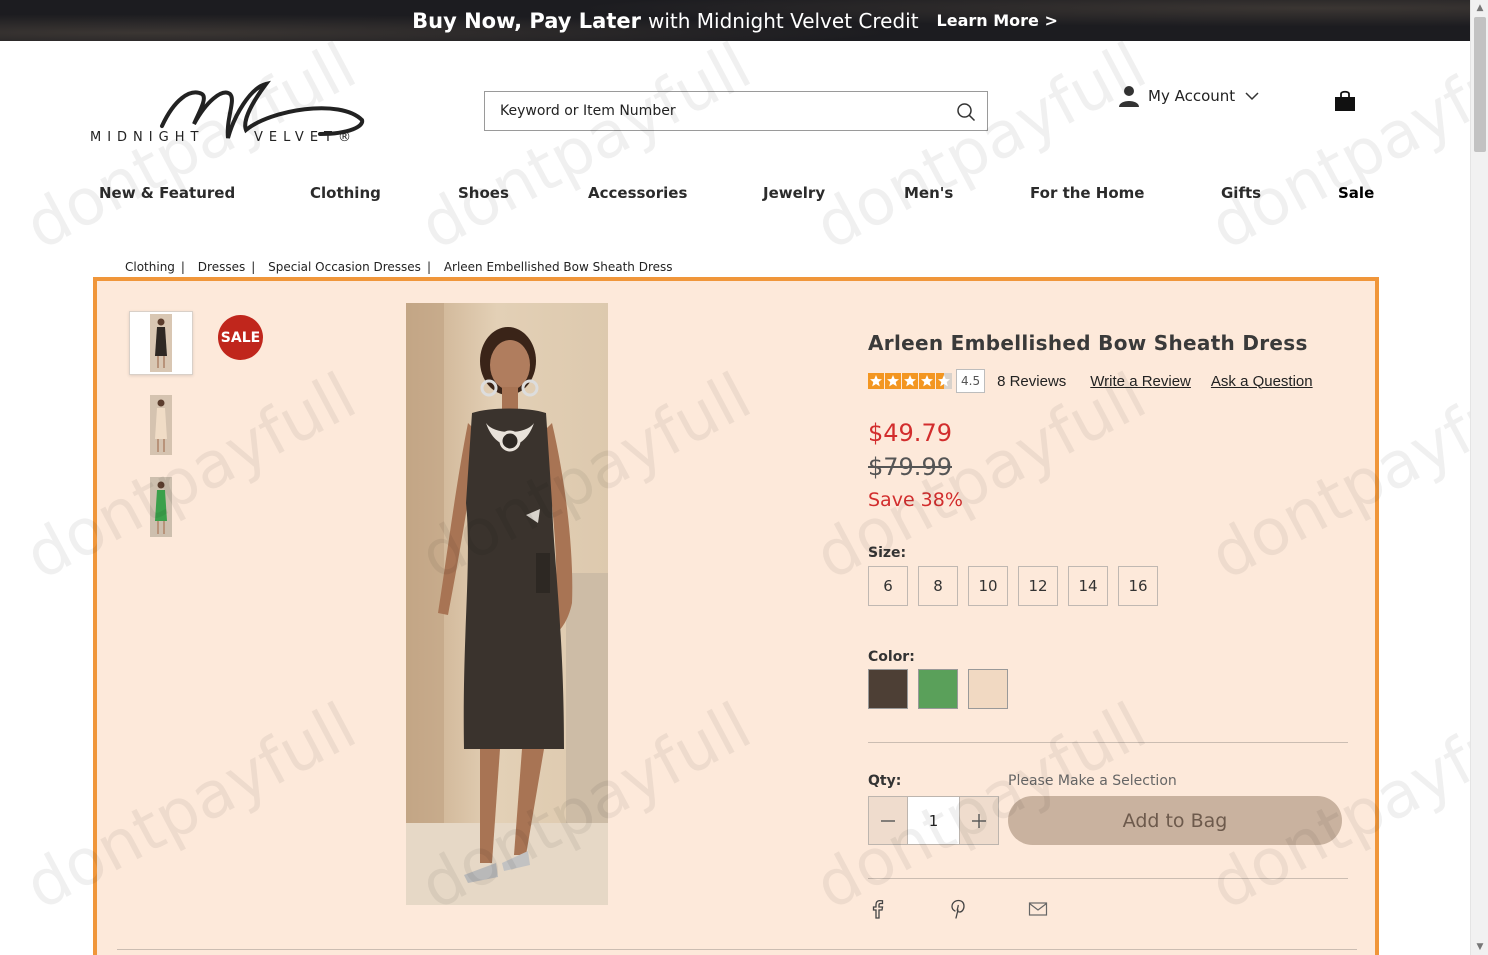  Describe the element at coordinates (910, 433) in the screenshot. I see `sale-price: $49.79` at that location.